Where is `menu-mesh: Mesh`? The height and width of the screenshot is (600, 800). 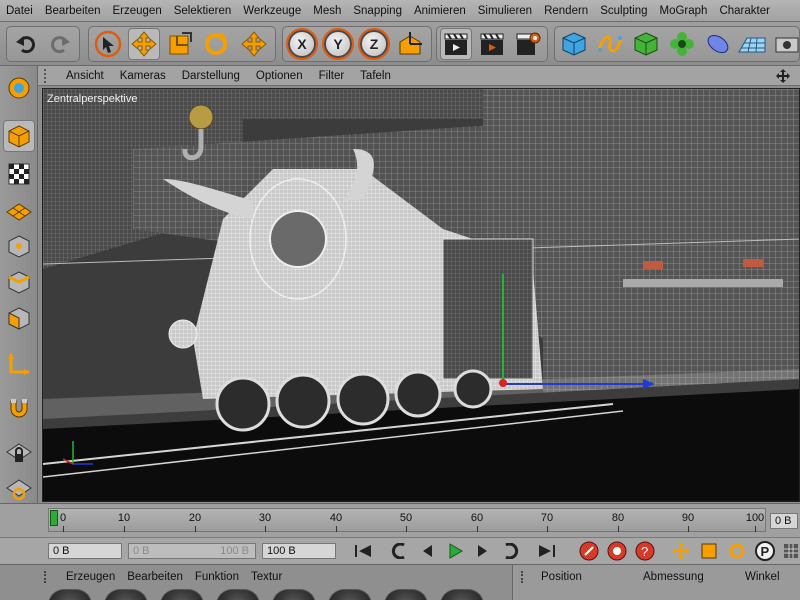 menu-mesh: Mesh is located at coordinates (327, 11).